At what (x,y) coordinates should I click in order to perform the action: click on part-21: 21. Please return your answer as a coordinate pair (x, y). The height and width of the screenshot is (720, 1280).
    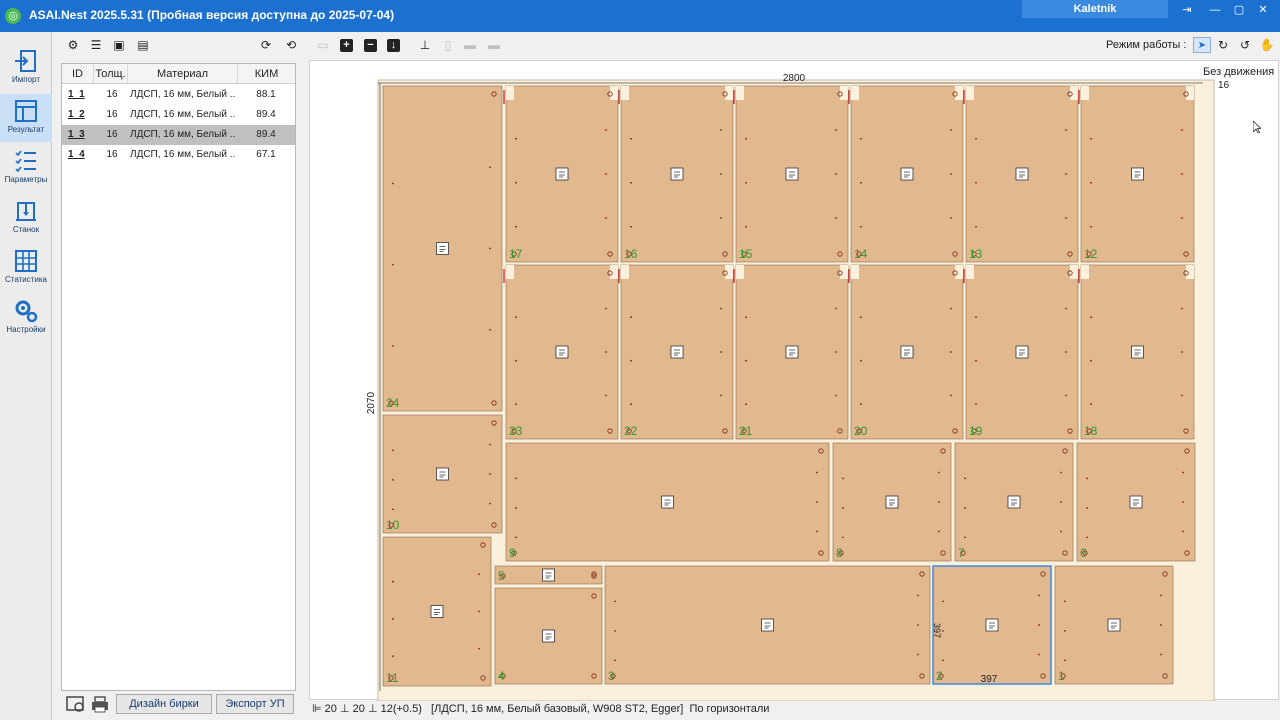
    Looking at the image, I should click on (791, 352).